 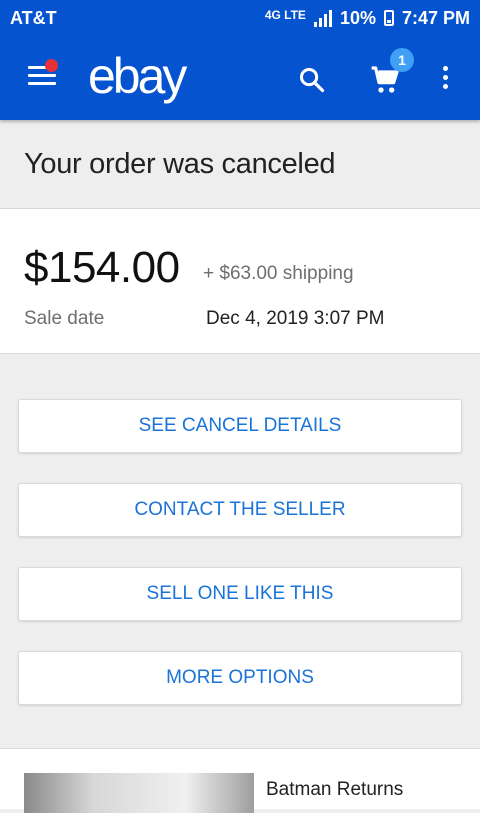 I want to click on carrier-label: AT&T, so click(x=33, y=17).